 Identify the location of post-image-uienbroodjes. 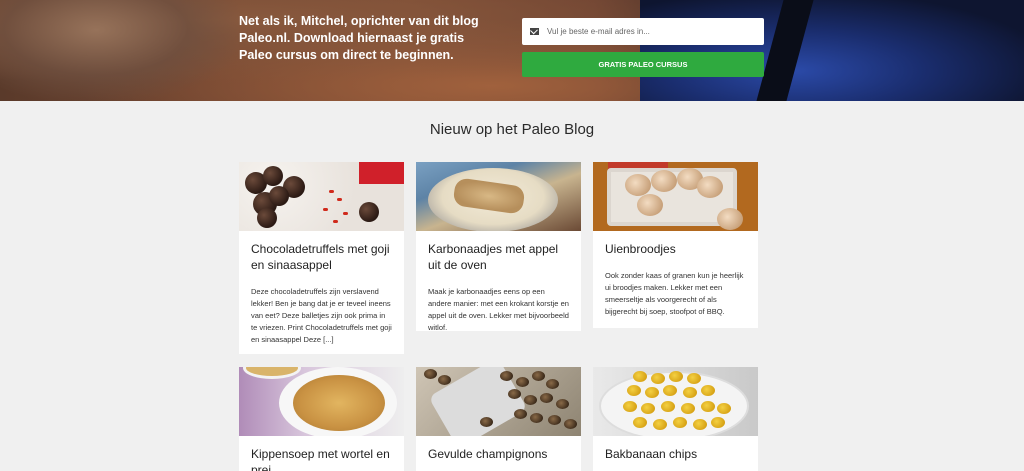
(675, 196).